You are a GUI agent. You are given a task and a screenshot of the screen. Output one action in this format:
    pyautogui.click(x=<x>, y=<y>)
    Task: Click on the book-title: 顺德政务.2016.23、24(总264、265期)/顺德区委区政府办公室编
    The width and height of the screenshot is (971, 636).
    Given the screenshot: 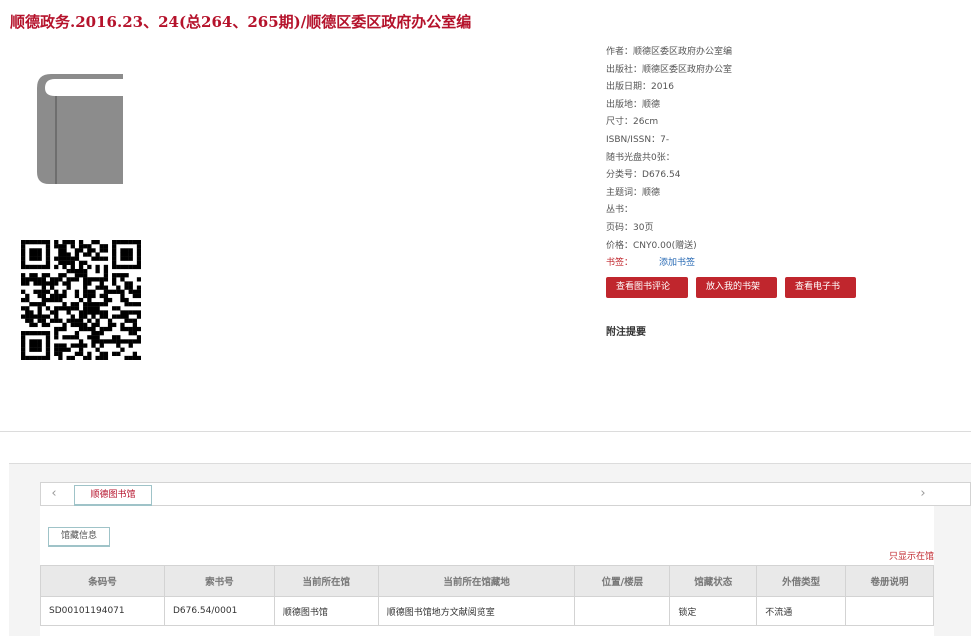 What is the action you would take?
    pyautogui.click(x=241, y=22)
    